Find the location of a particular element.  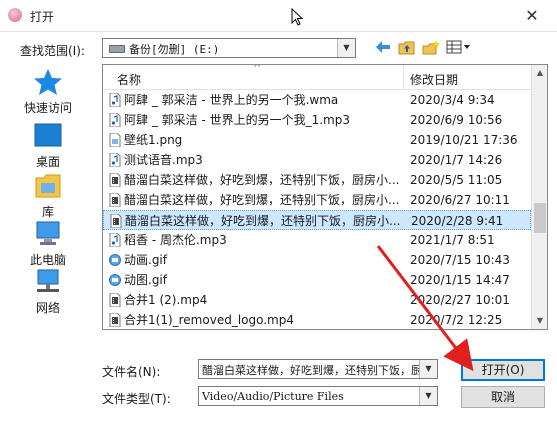

scroll-up-icon: ▲ is located at coordinates (539, 73).